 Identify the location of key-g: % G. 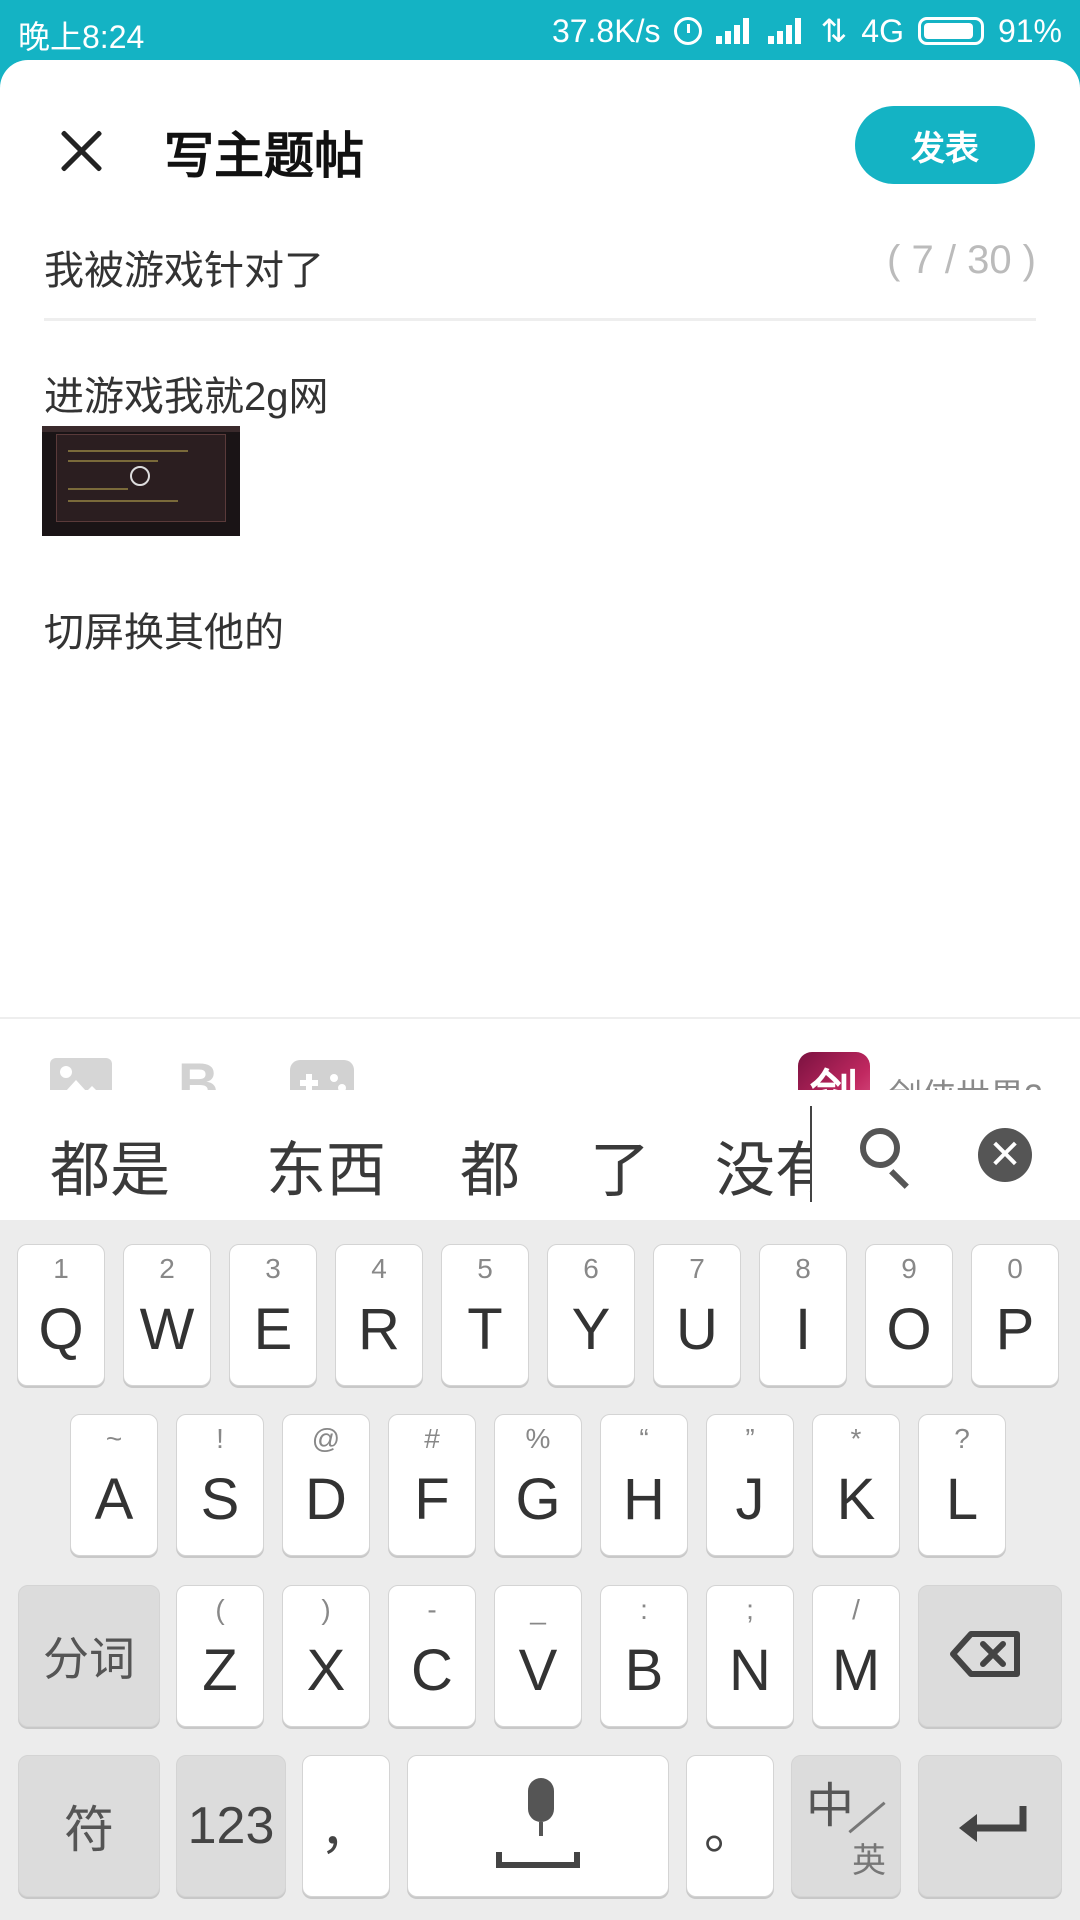
(538, 1485).